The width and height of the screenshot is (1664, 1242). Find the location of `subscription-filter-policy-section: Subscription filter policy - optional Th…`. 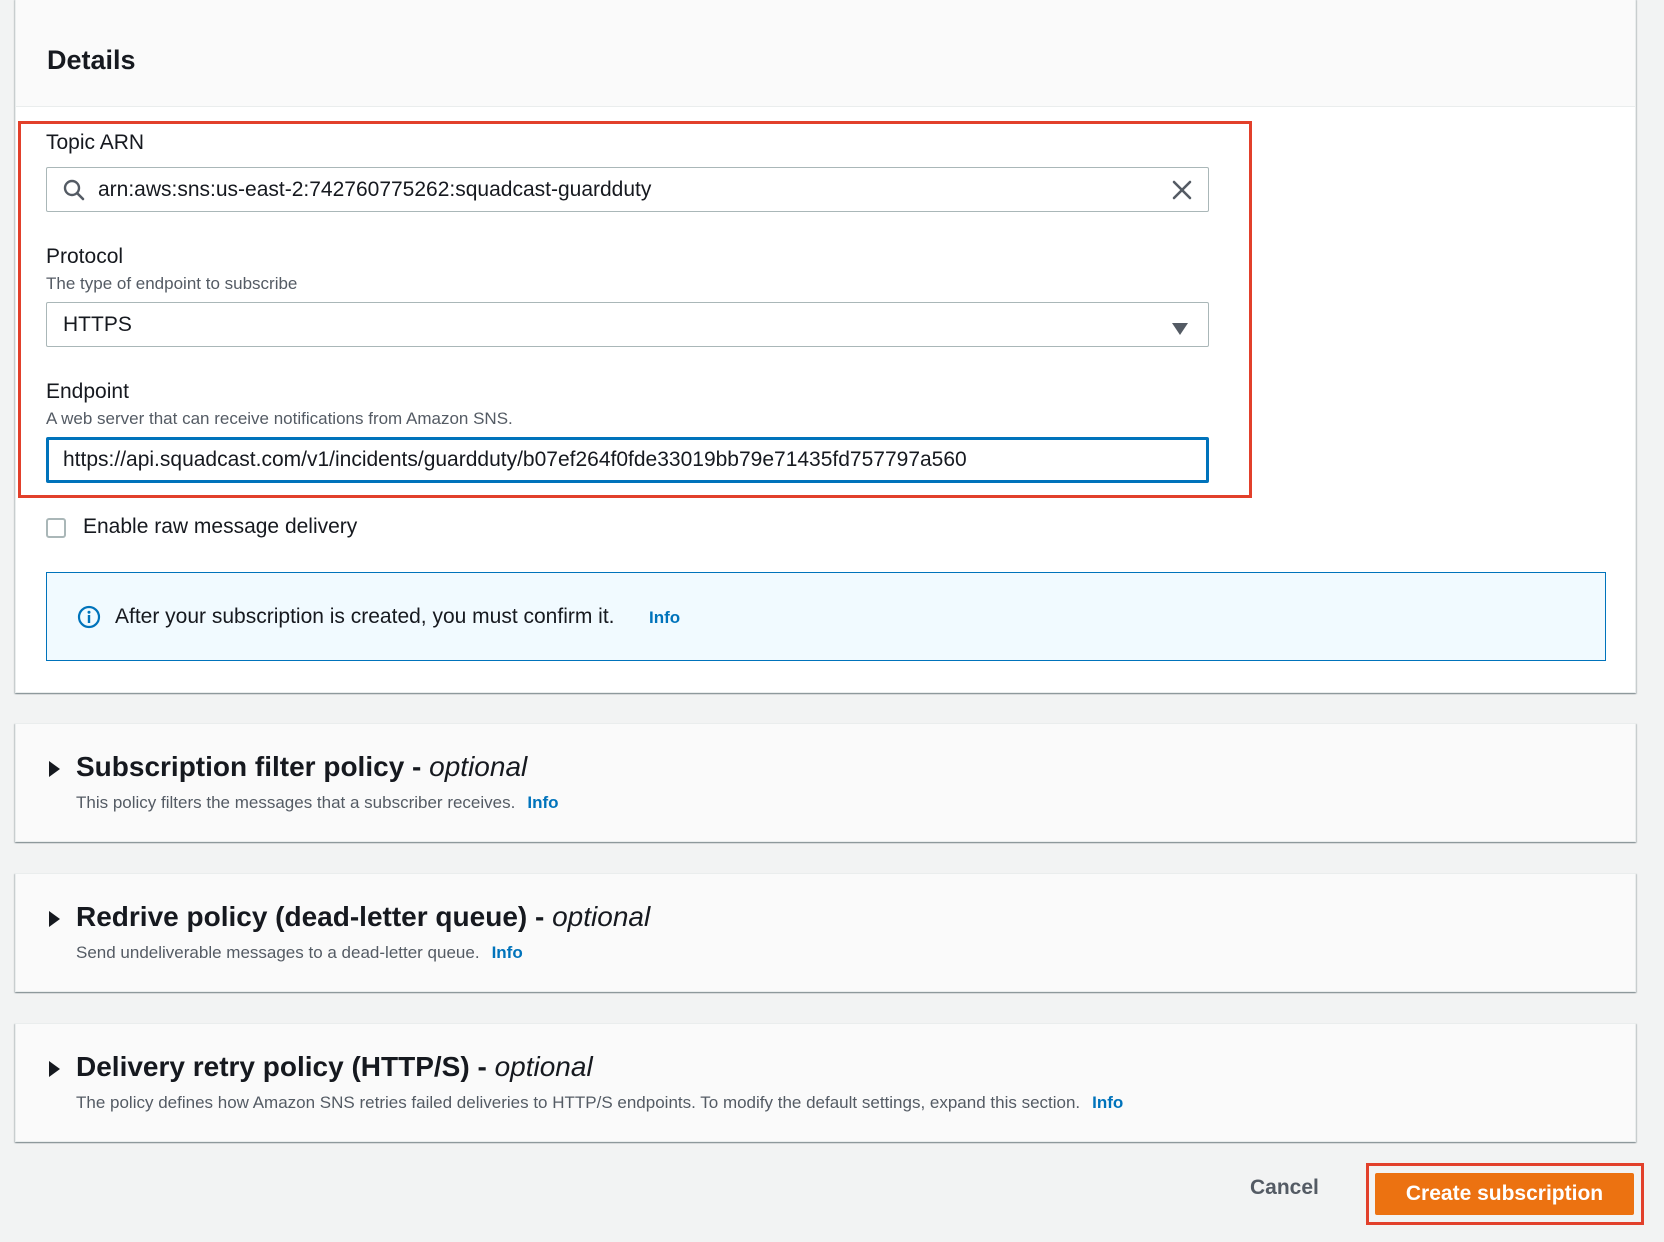

subscription-filter-policy-section: Subscription filter policy - optional Th… is located at coordinates (825, 782).